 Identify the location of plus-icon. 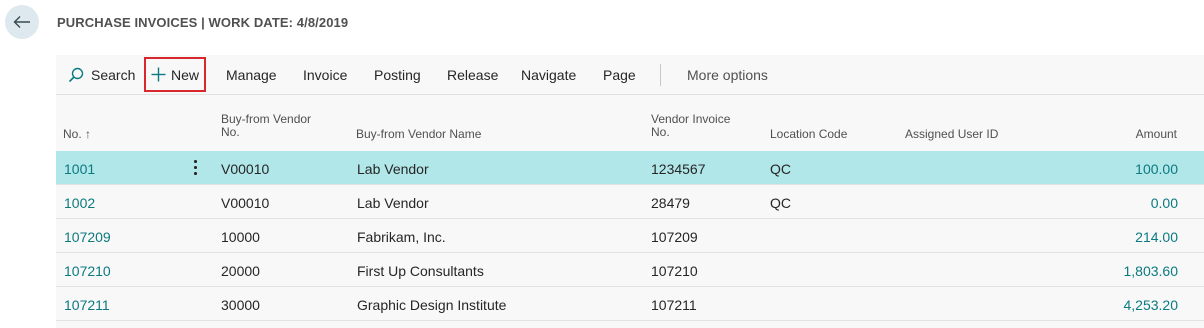
(158, 74).